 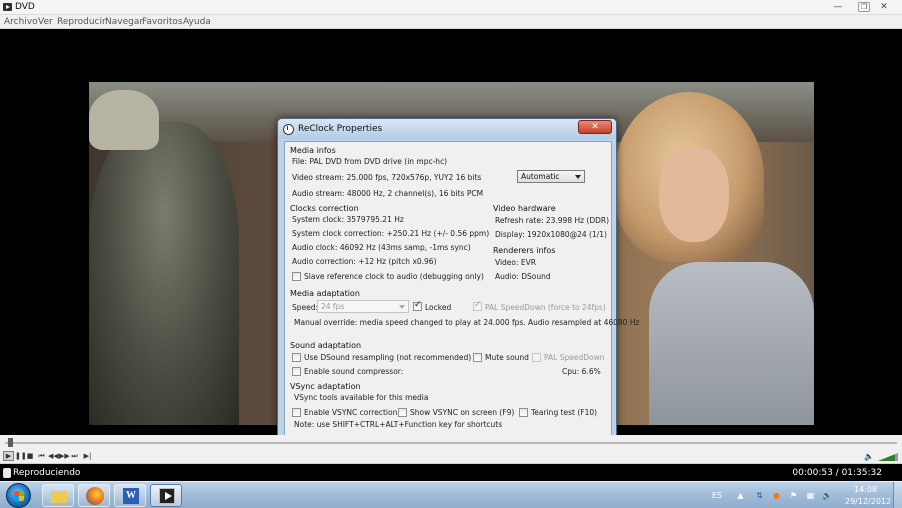 What do you see at coordinates (363, 306) in the screenshot?
I see `speed-select: 24 fps` at bounding box center [363, 306].